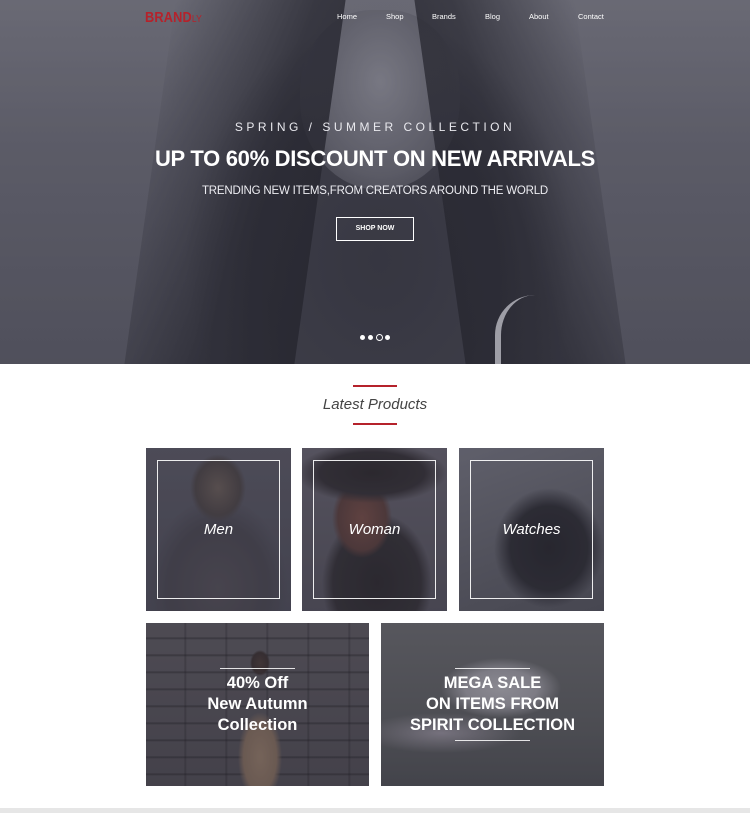  What do you see at coordinates (197, 19) in the screenshot?
I see `brand-suffix: LY` at bounding box center [197, 19].